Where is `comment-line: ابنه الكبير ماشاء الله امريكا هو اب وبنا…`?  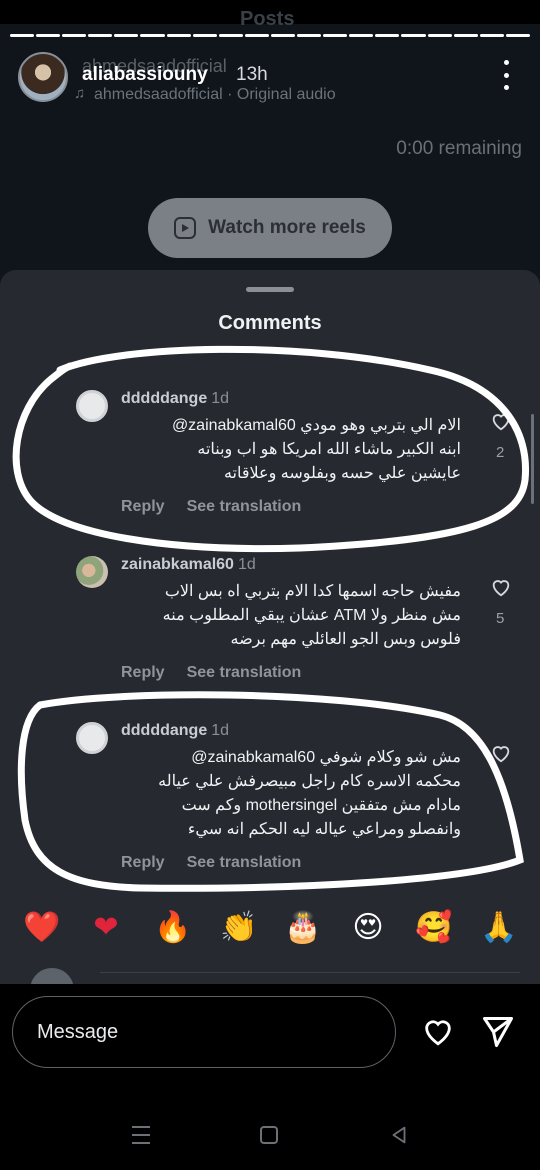 comment-line: ابنه الكبير ماشاء الله امريكا هو اب وبنا… is located at coordinates (329, 449).